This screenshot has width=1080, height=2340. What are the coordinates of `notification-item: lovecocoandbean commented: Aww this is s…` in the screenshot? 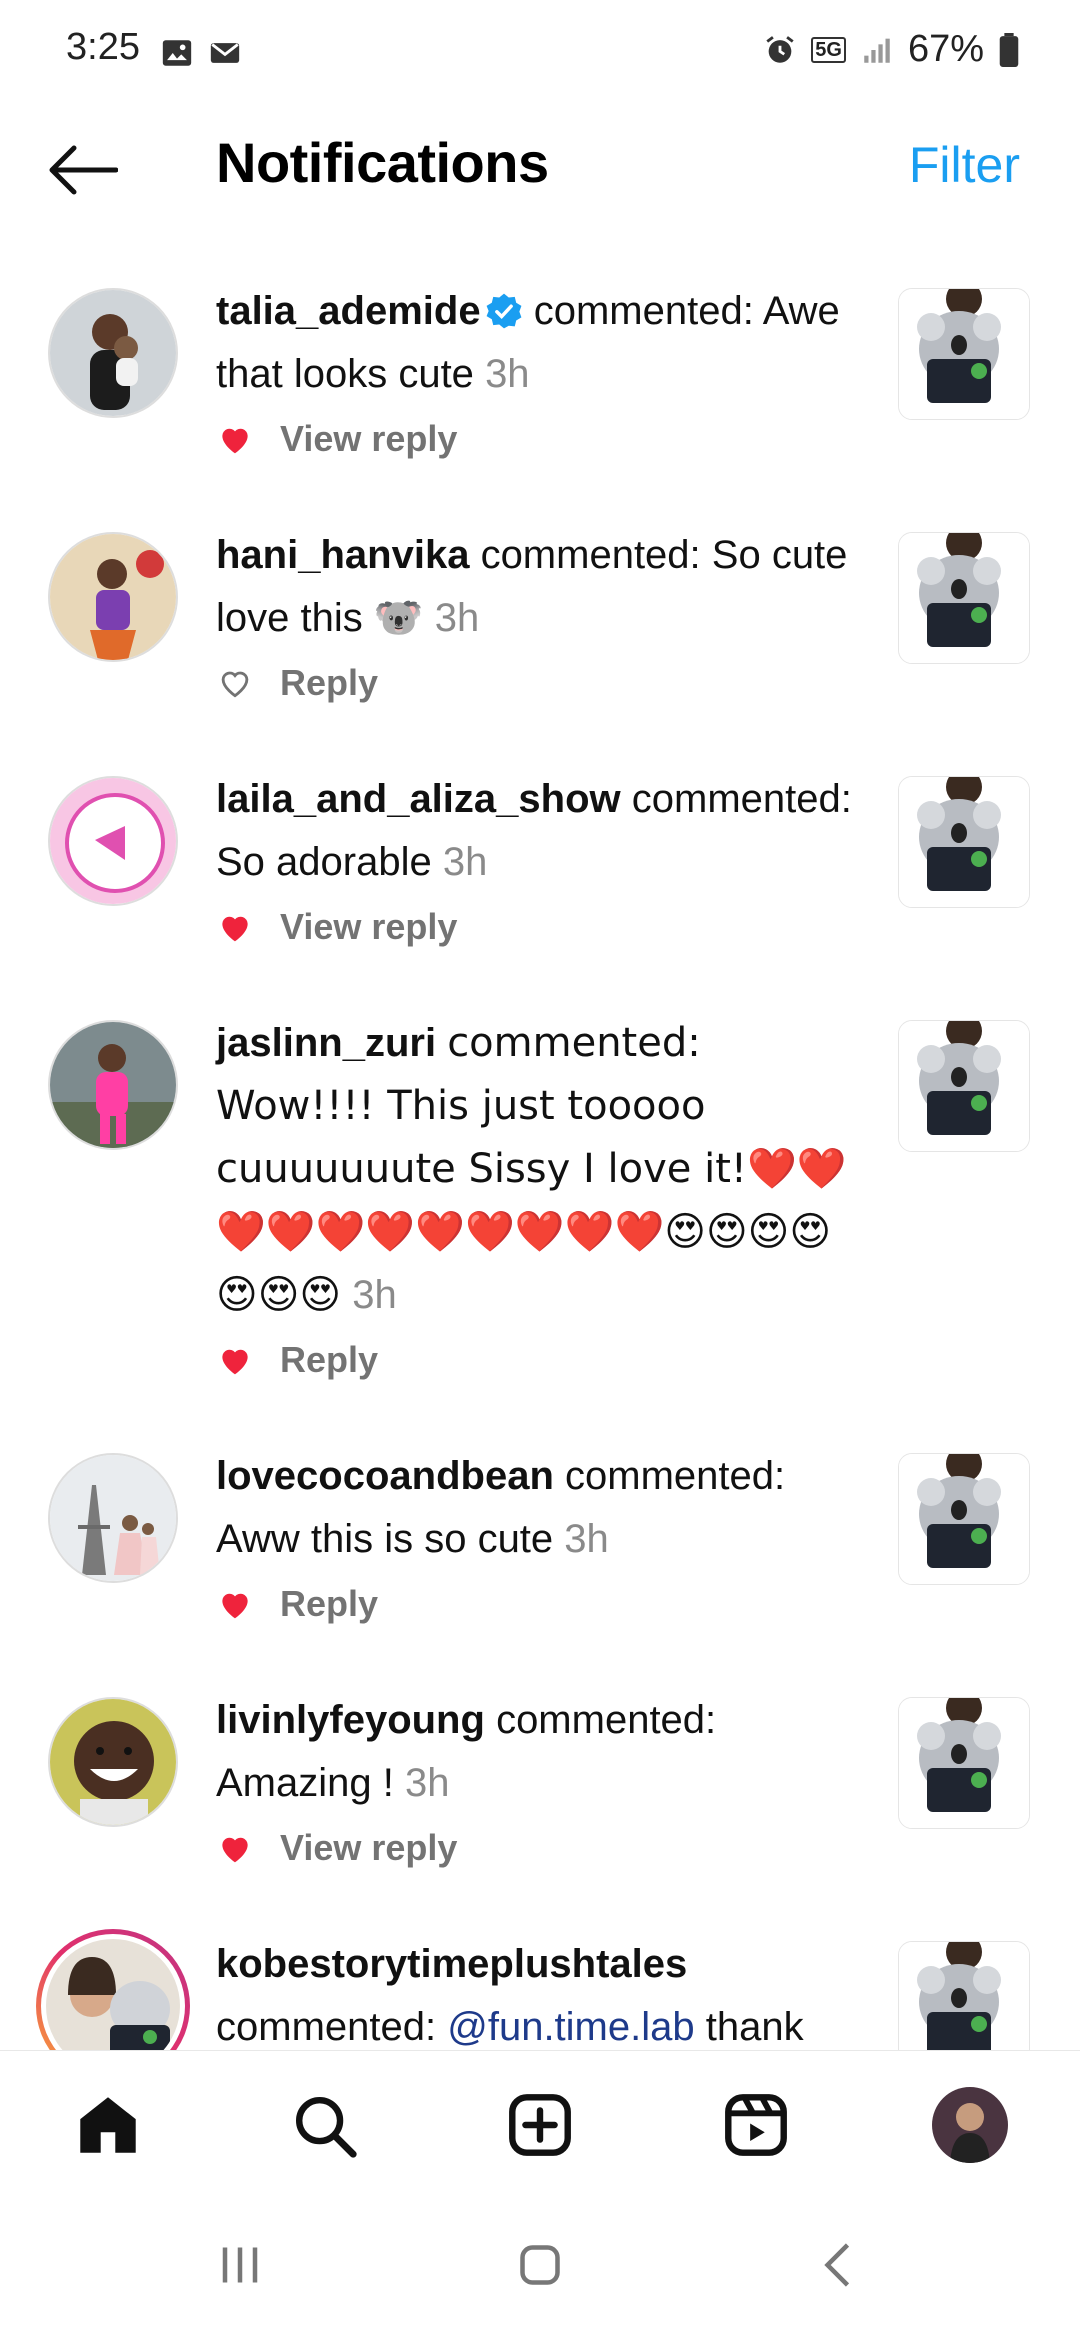 It's located at (540, 1537).